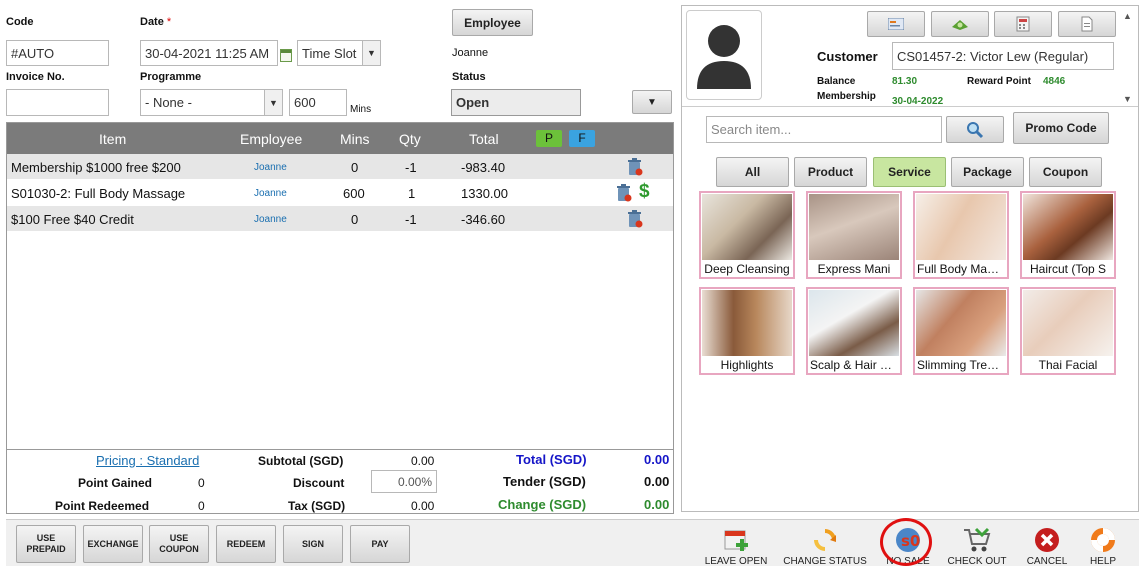 This screenshot has height=569, width=1144. Describe the element at coordinates (908, 540) in the screenshot. I see `no-sale-icon: s0` at that location.